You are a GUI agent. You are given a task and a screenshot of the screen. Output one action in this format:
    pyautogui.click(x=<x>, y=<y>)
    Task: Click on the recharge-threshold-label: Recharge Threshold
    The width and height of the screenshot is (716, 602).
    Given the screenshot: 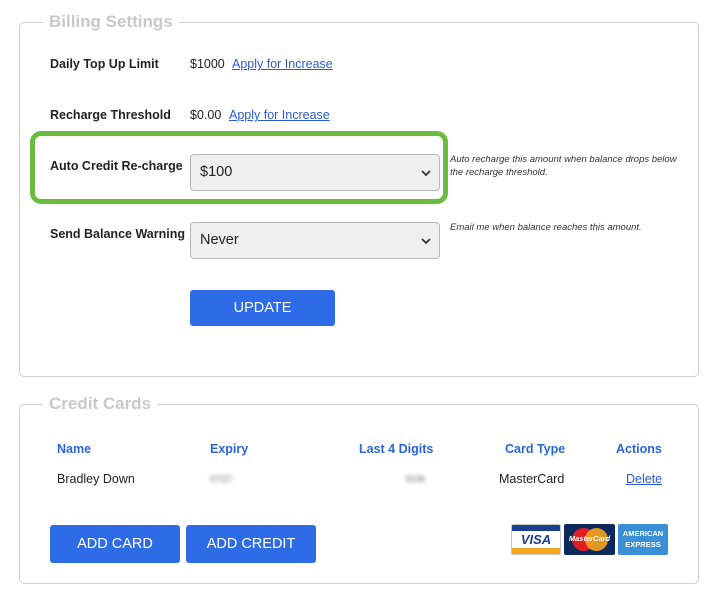 What is the action you would take?
    pyautogui.click(x=110, y=115)
    